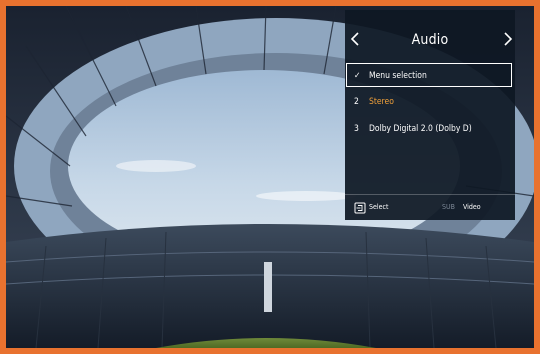  I want to click on menu-item-dolby-digital: 3 Dolby Digital 2.0 (Dolby D), so click(430, 129).